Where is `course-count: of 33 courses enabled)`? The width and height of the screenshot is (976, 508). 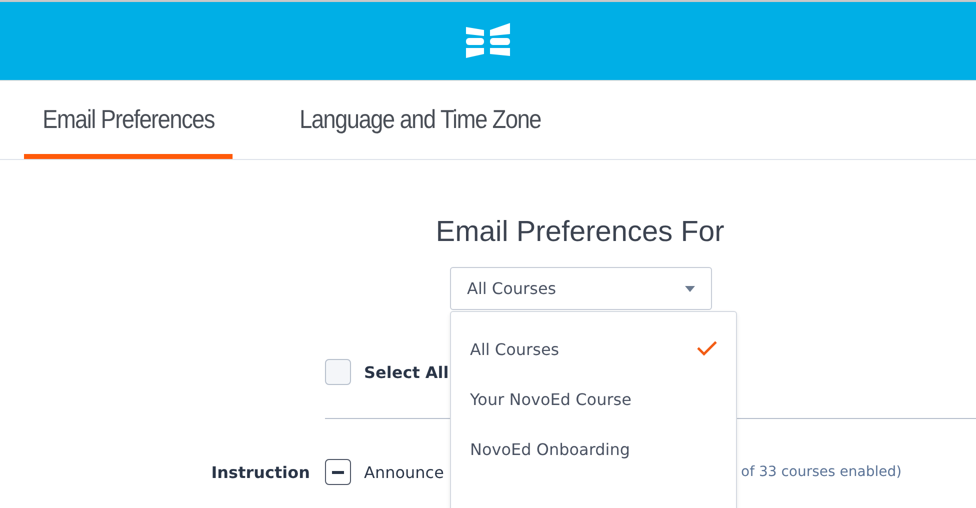
course-count: of 33 courses enabled) is located at coordinates (822, 472).